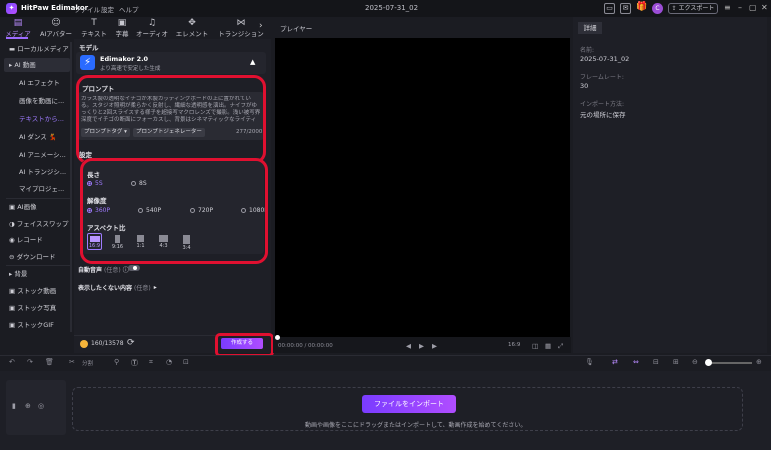  Describe the element at coordinates (636, 362) in the screenshot. I see `magnet-icon: ⇔` at that location.